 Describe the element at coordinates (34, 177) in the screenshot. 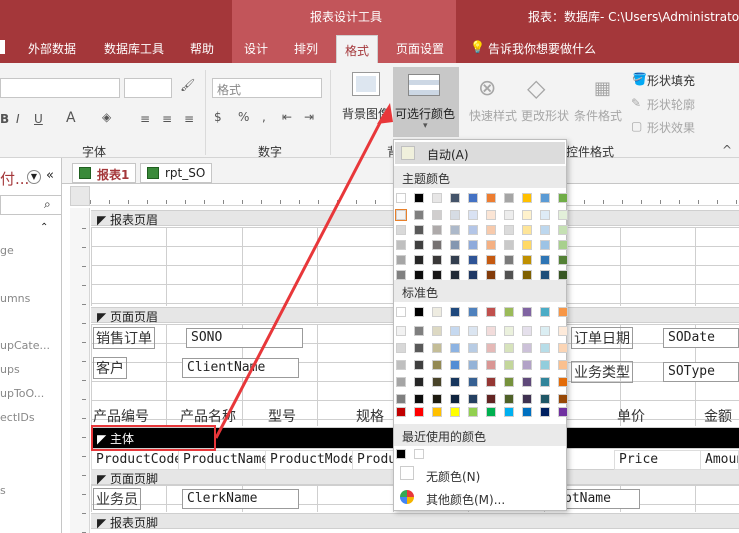

I see `chevron-down-icon: ▼` at that location.